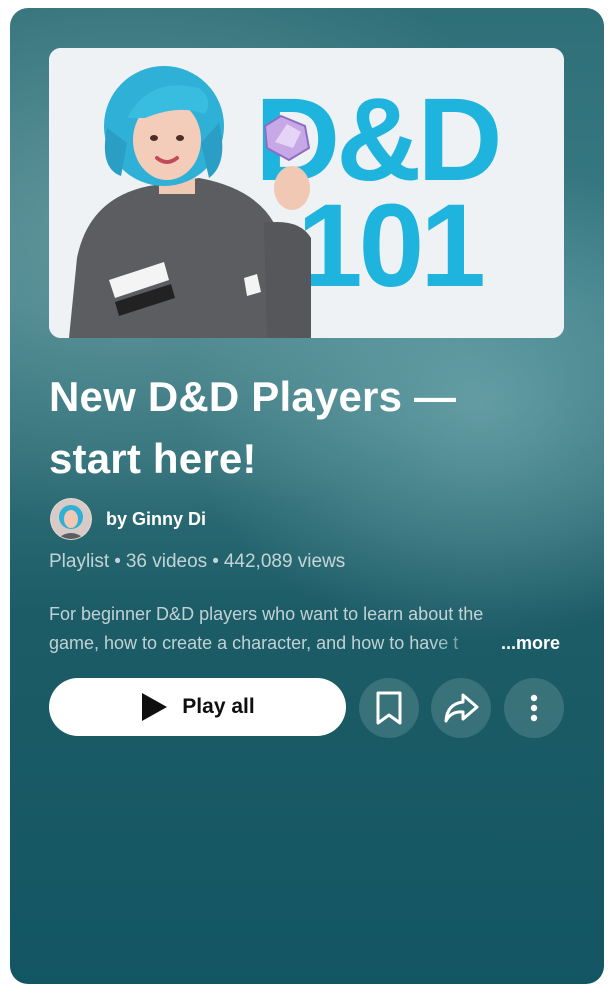 The width and height of the screenshot is (610, 996). What do you see at coordinates (155, 707) in the screenshot?
I see `play-icon` at bounding box center [155, 707].